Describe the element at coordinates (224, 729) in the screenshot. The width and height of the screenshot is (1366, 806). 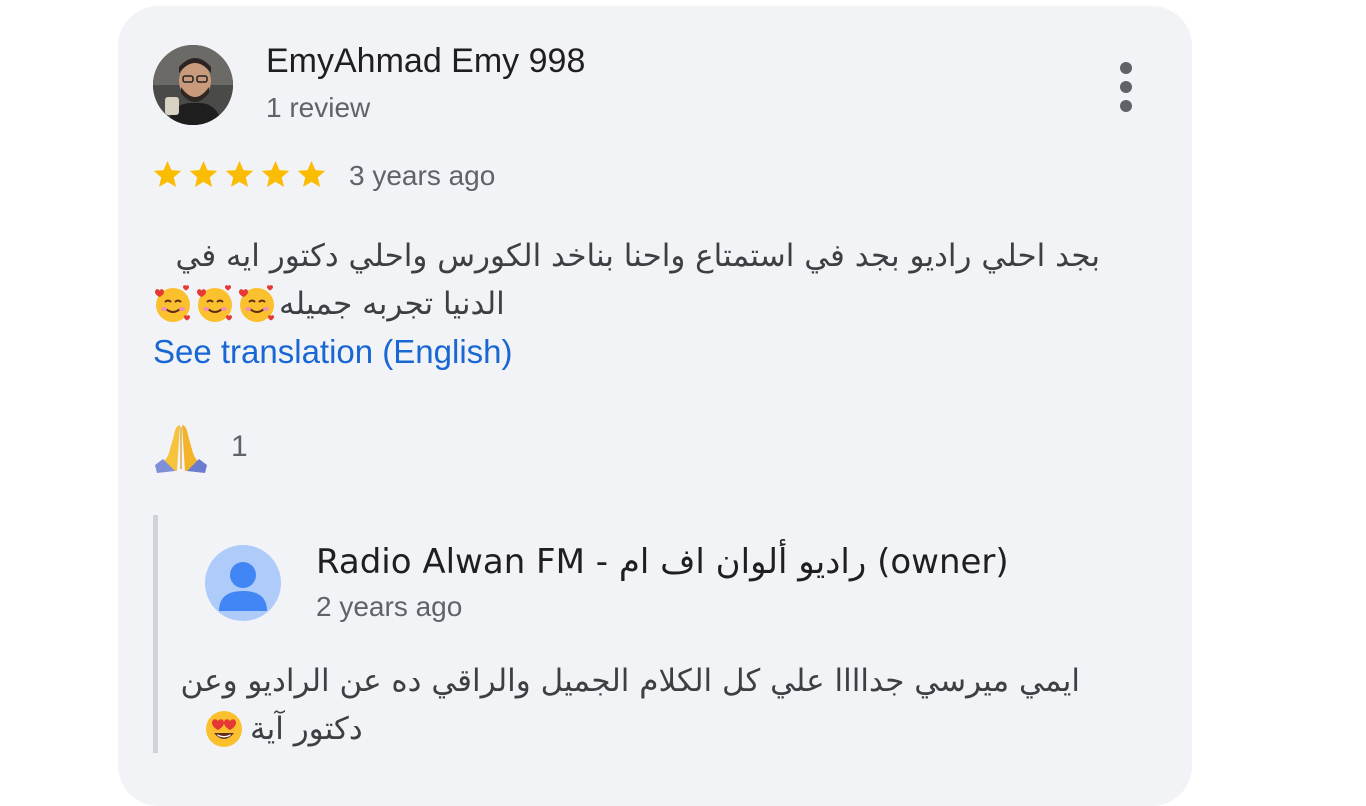
I see `smiling-face-with-heart-eyes-icon` at that location.